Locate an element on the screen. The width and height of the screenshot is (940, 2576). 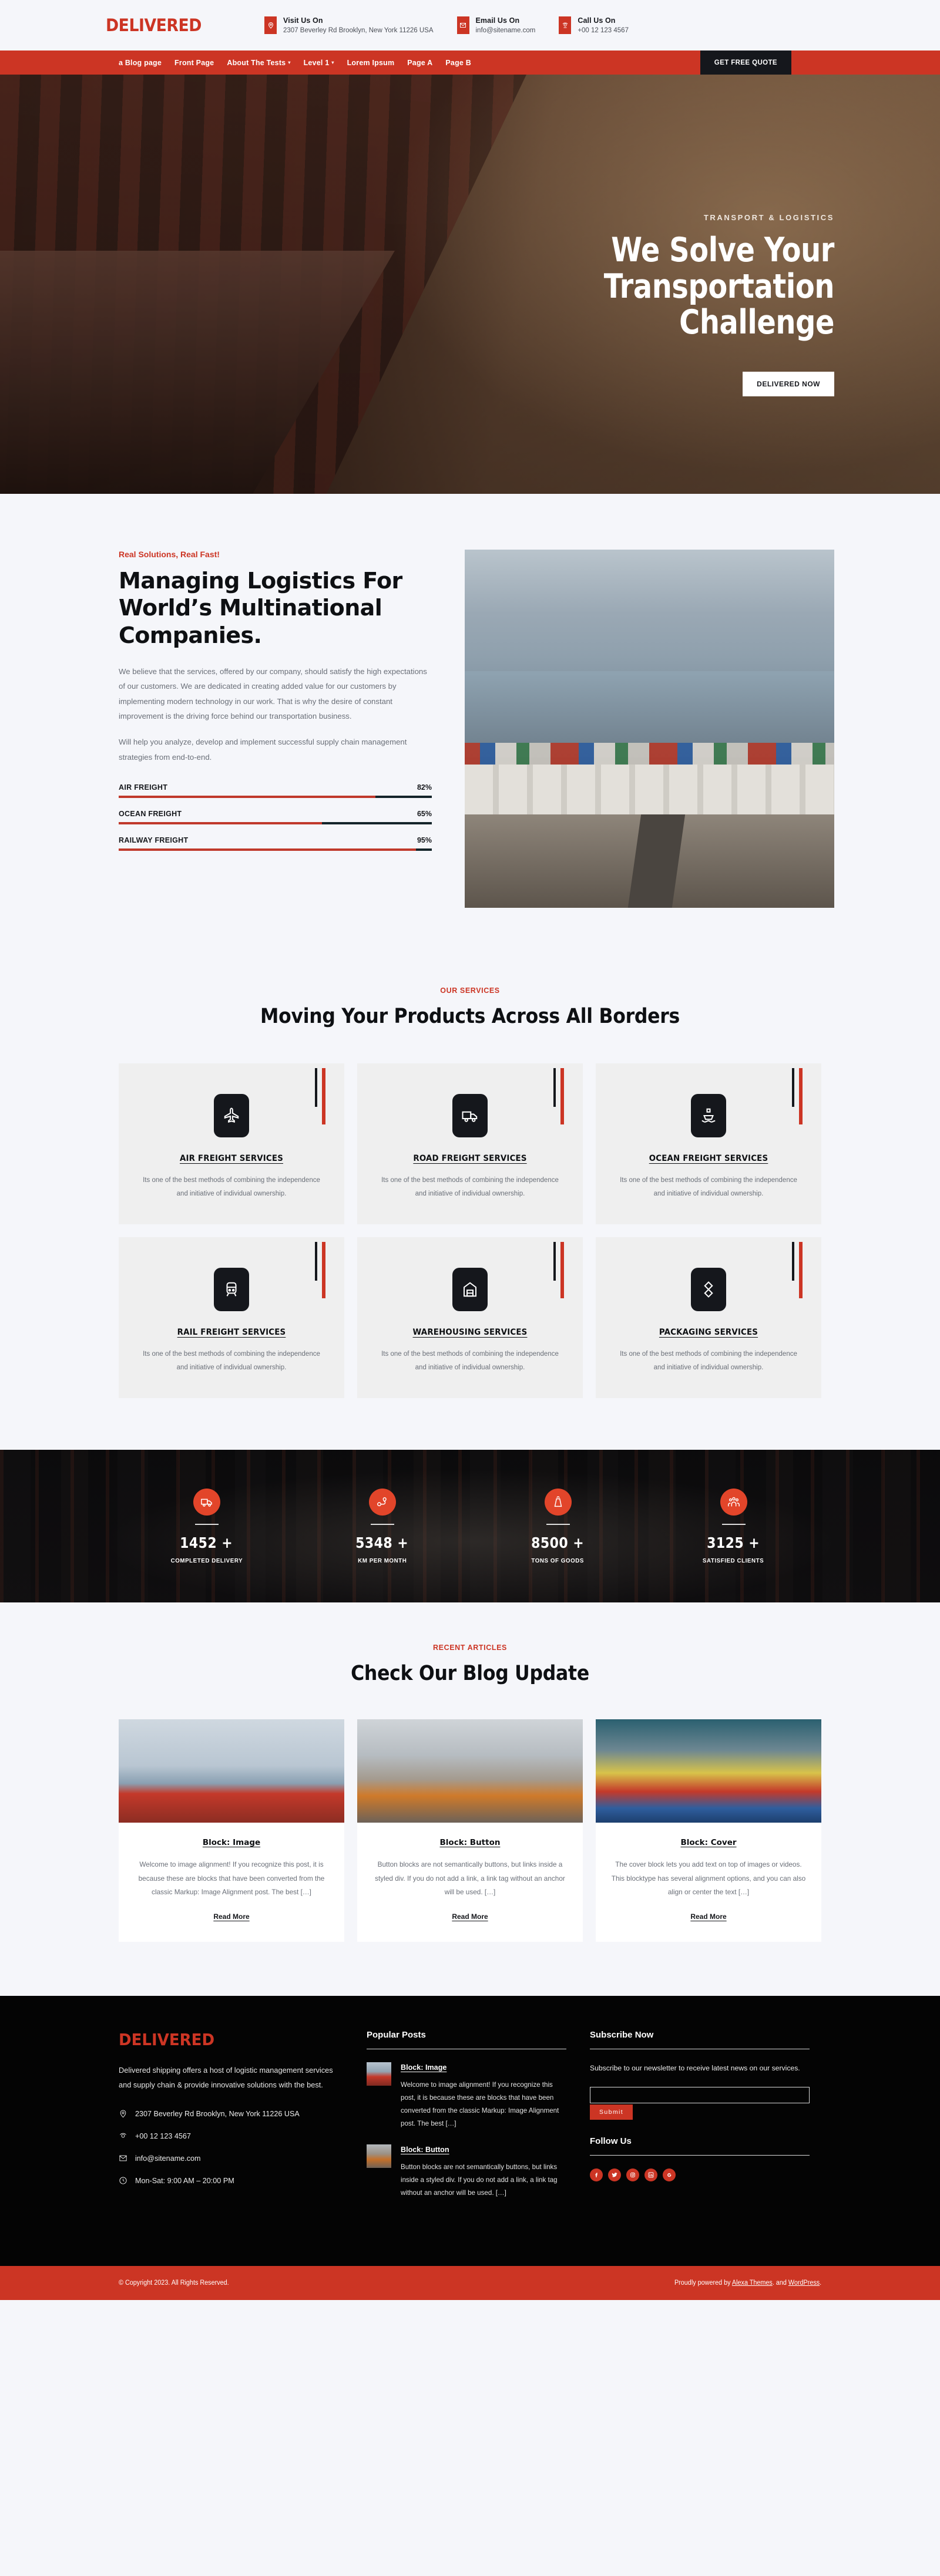
powered-by-suffix: . is located at coordinates (820, 2283).